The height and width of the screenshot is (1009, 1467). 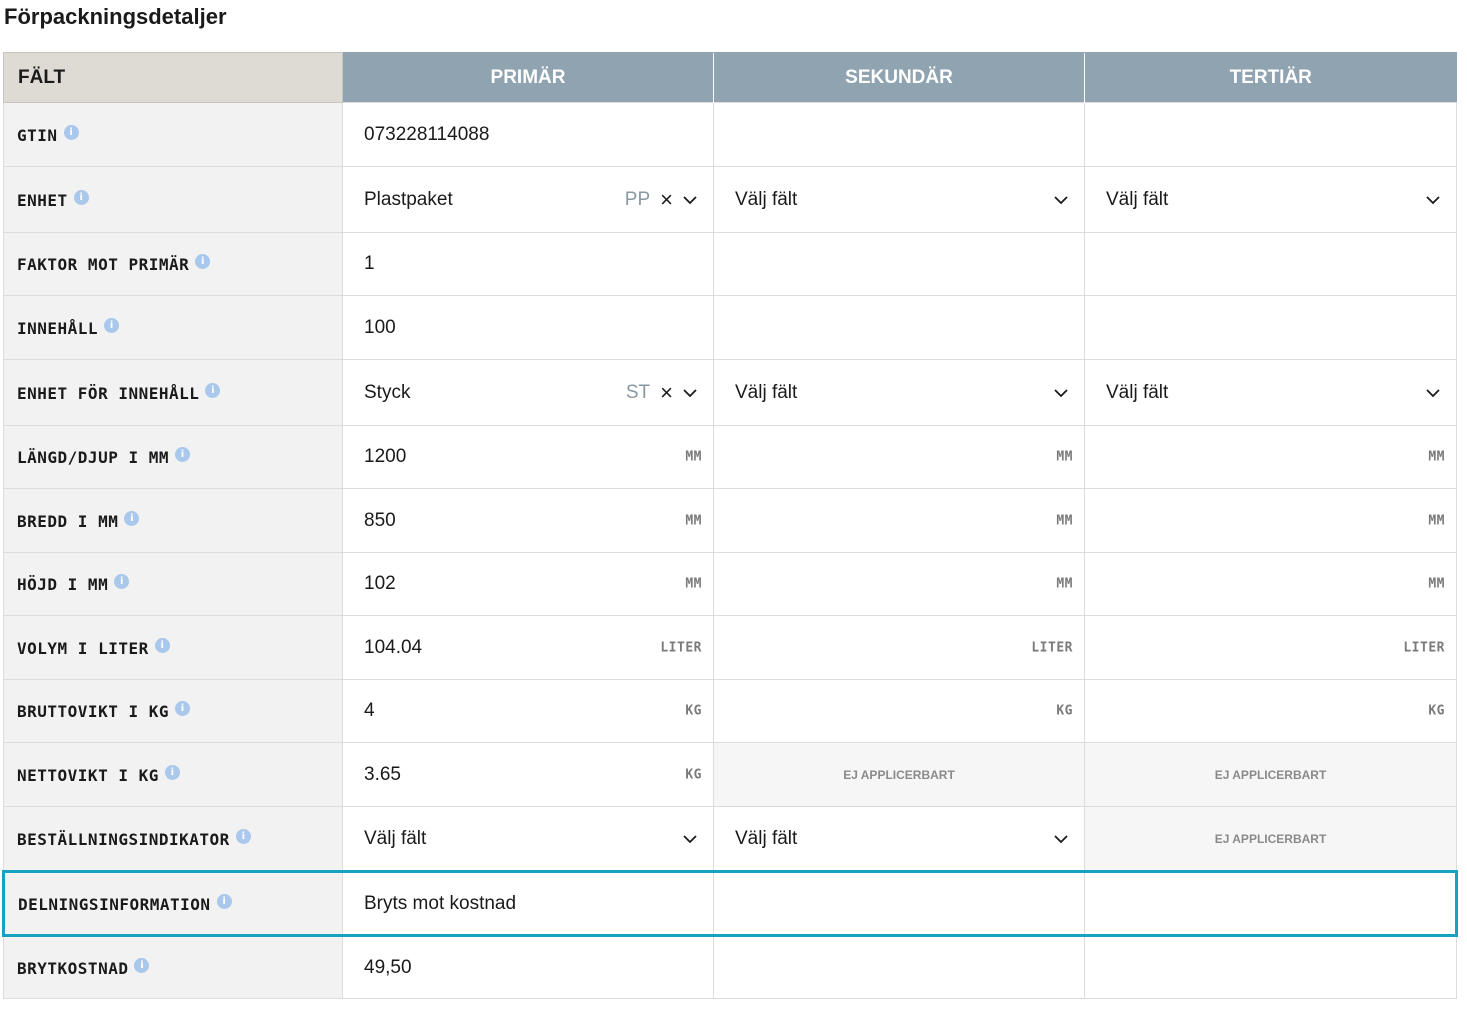 What do you see at coordinates (528, 520) in the screenshot?
I see `width-primary-field: 850 MM` at bounding box center [528, 520].